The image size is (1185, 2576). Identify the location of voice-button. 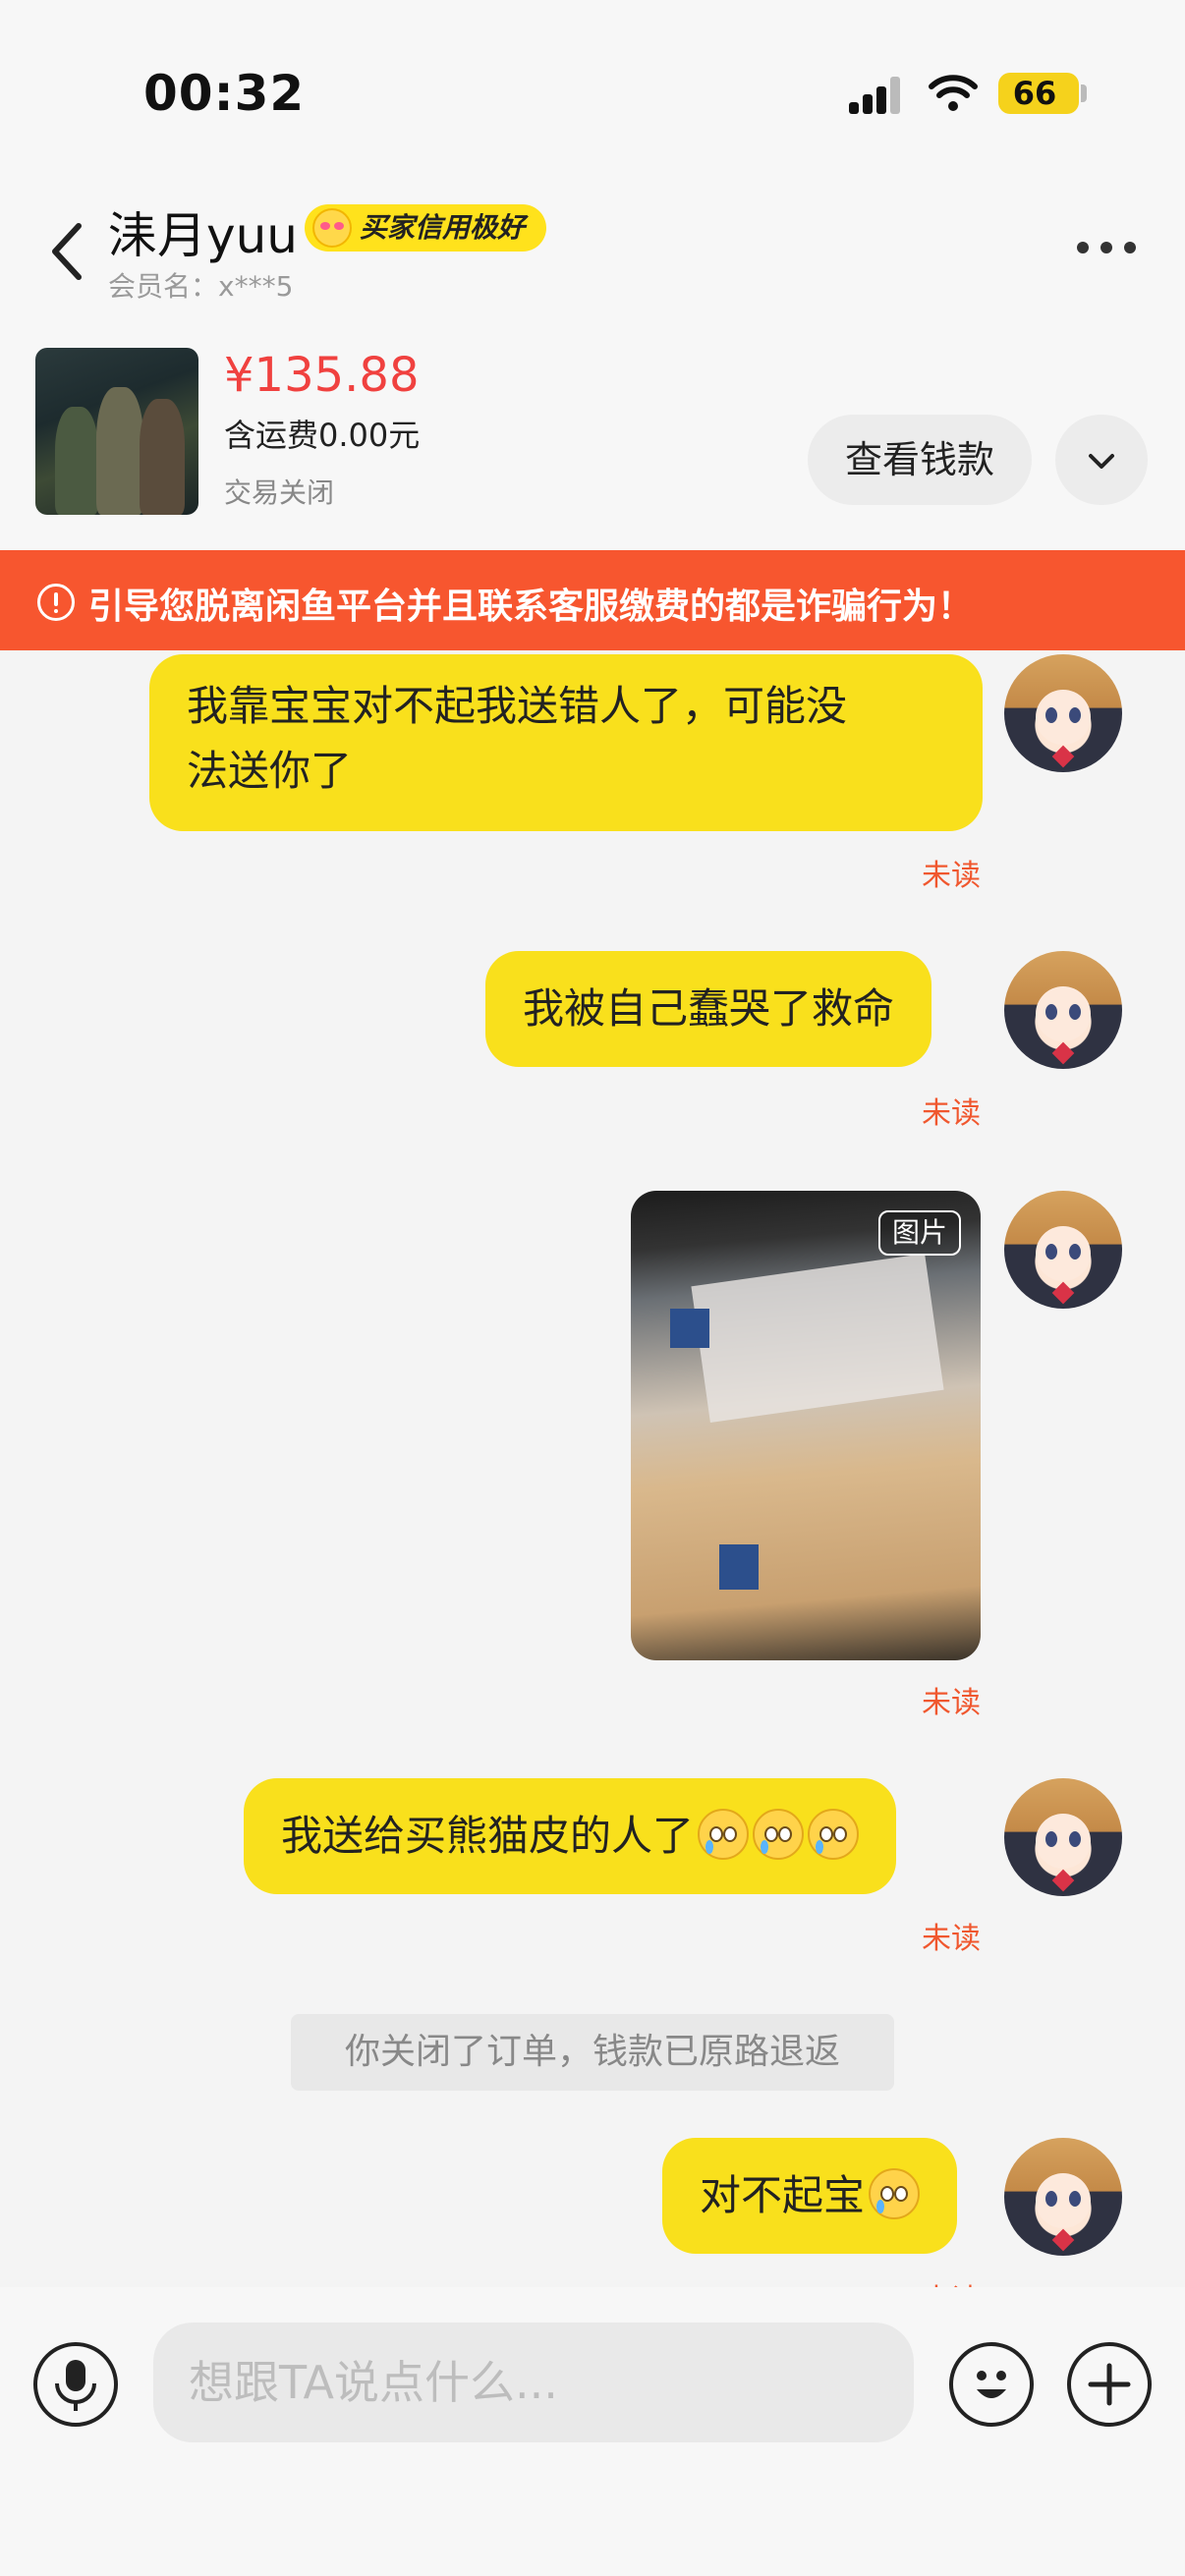
(76, 2384).